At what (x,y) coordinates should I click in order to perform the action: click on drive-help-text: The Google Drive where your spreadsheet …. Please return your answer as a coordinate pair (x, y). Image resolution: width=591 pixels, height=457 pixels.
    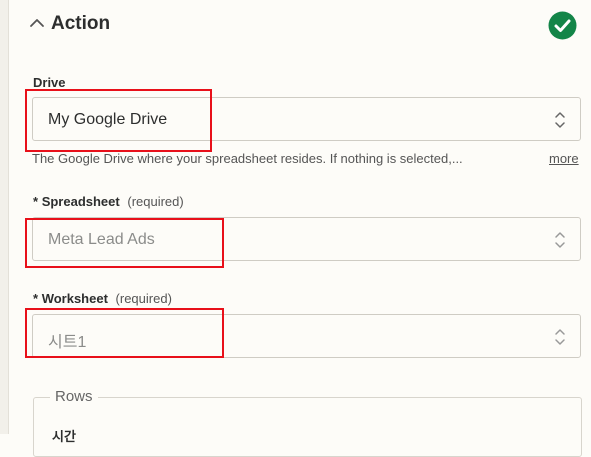
    Looking at the image, I should click on (247, 158).